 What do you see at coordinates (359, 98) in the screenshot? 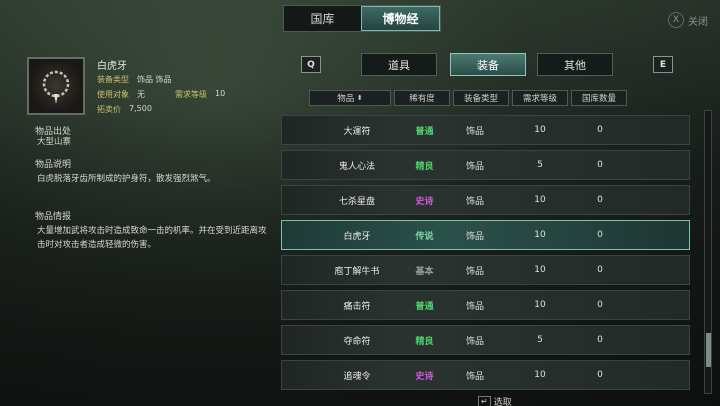
I see `sort-icon: ⬍` at bounding box center [359, 98].